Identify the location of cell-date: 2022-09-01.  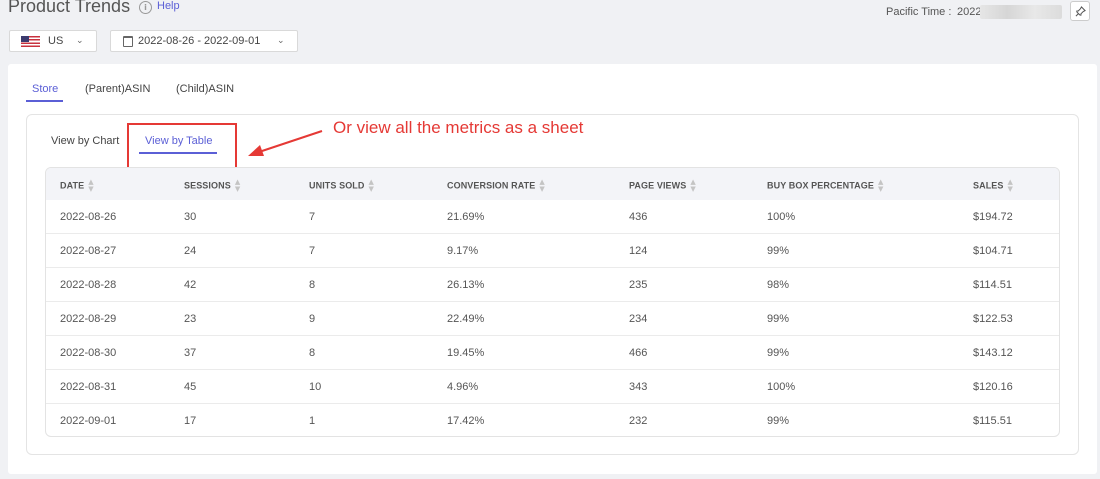
(88, 421).